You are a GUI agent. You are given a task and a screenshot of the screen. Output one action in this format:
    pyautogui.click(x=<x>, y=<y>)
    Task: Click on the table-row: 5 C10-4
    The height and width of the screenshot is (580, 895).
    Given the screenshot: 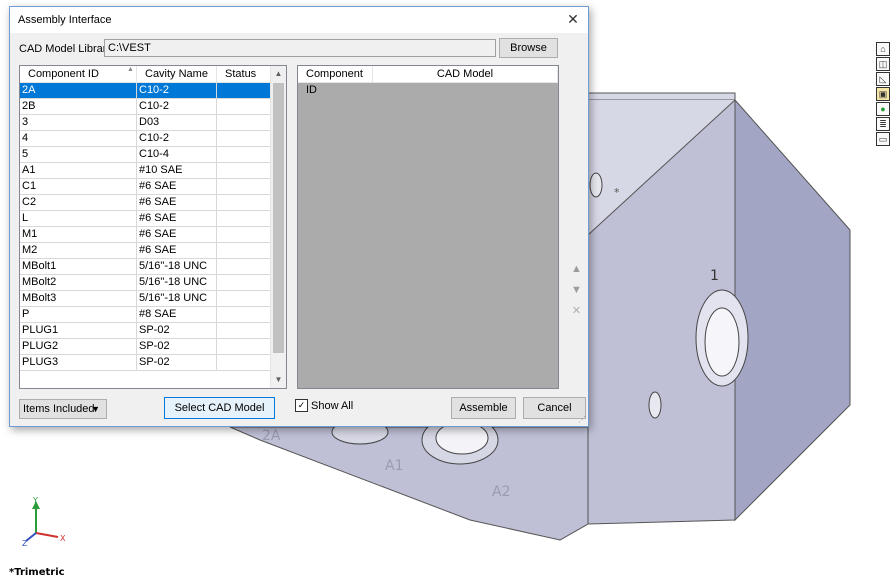 What is the action you would take?
    pyautogui.click(x=146, y=155)
    